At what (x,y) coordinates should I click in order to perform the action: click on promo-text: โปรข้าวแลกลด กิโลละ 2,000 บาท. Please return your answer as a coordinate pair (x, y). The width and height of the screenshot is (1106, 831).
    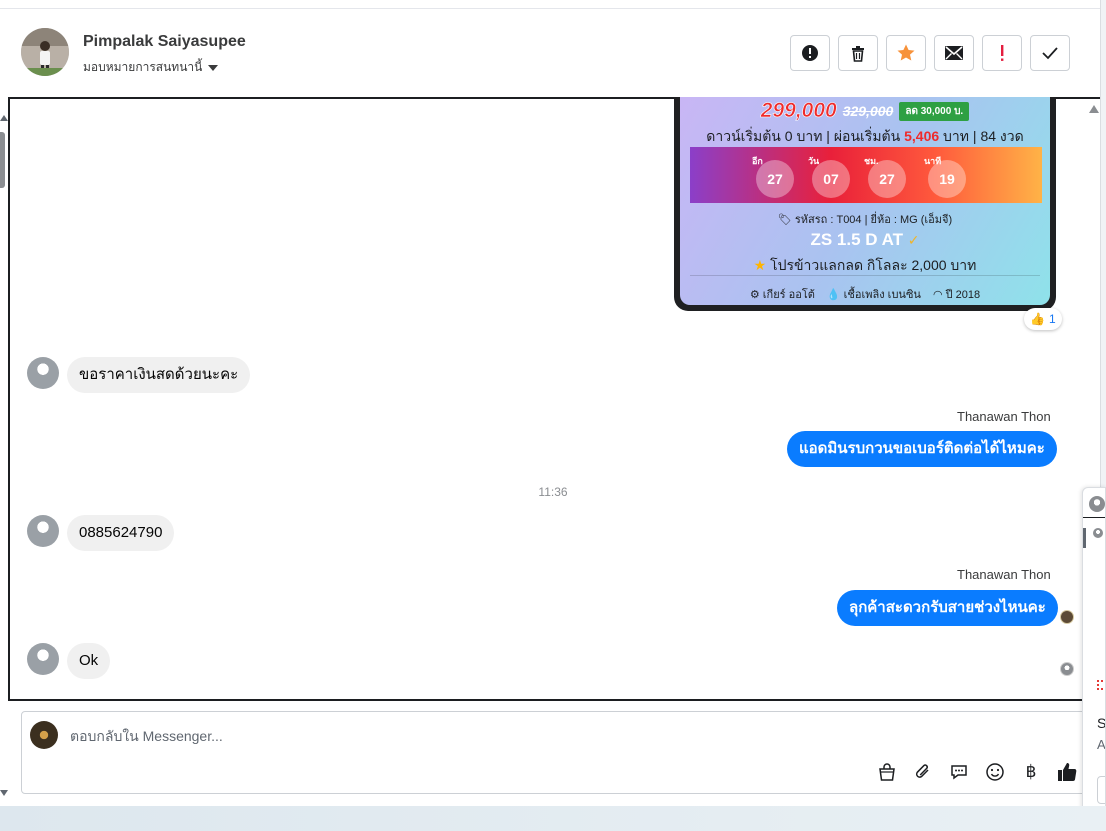
    Looking at the image, I should click on (873, 265).